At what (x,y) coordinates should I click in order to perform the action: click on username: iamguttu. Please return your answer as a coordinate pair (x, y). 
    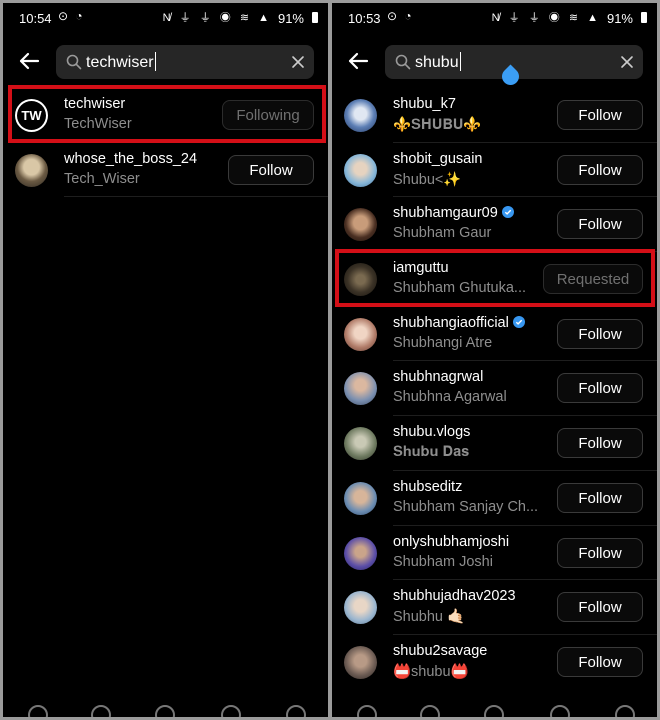
    Looking at the image, I should click on (421, 268).